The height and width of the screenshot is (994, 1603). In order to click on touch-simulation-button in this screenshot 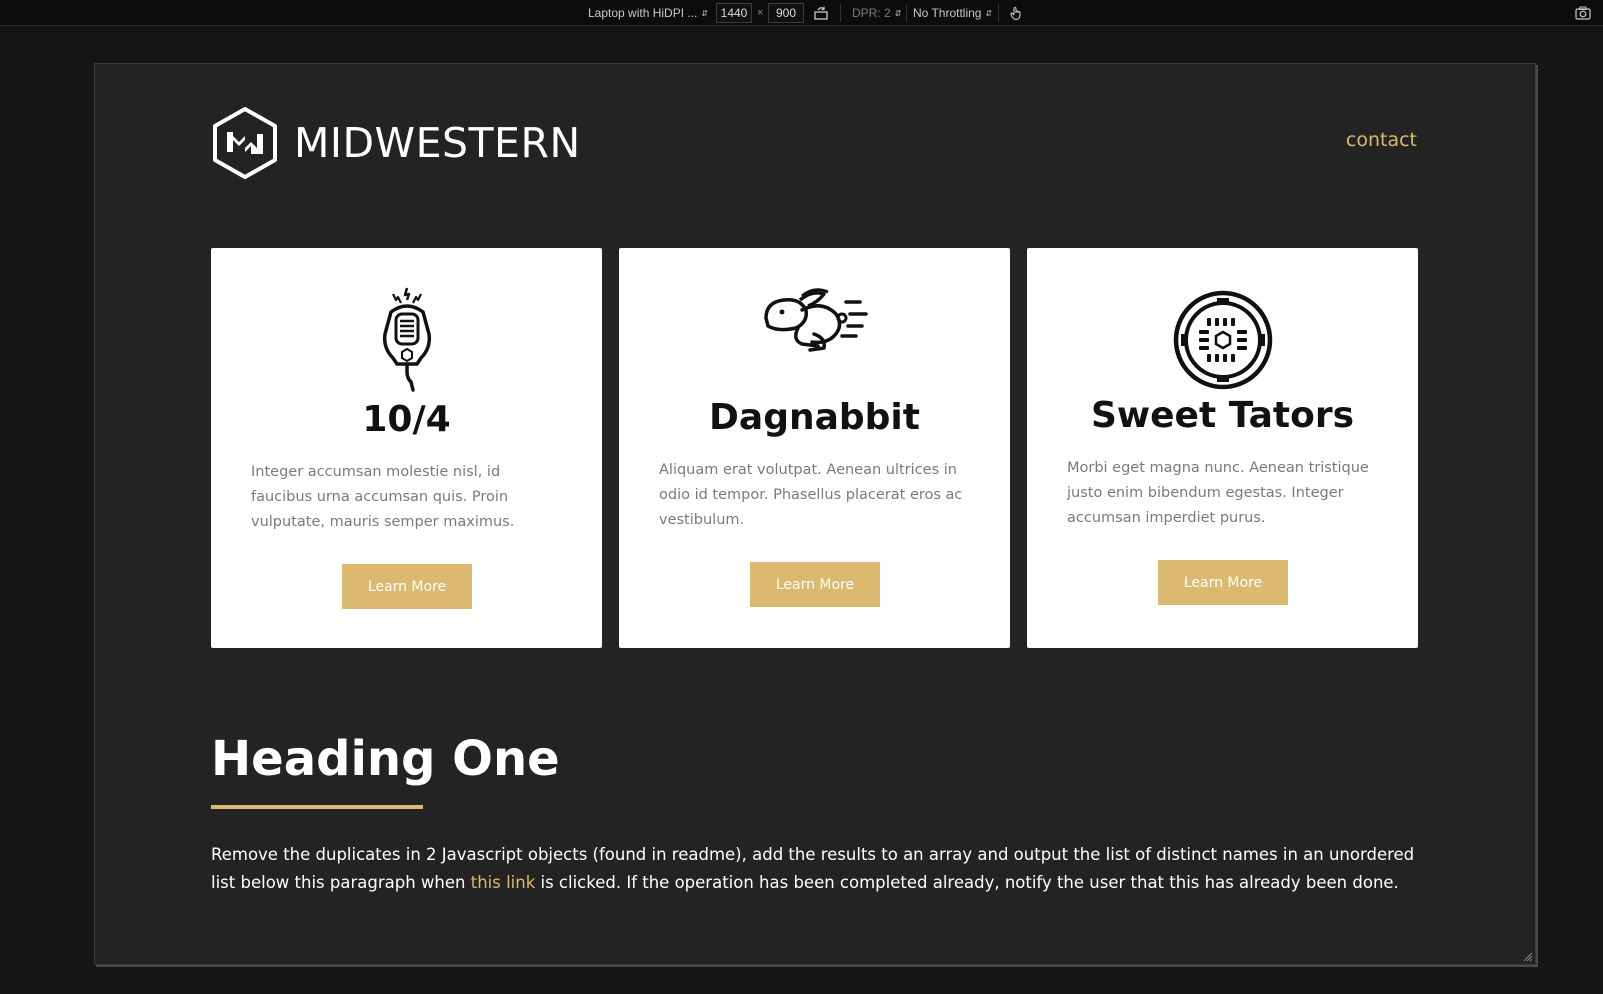, I will do `click(1016, 13)`.